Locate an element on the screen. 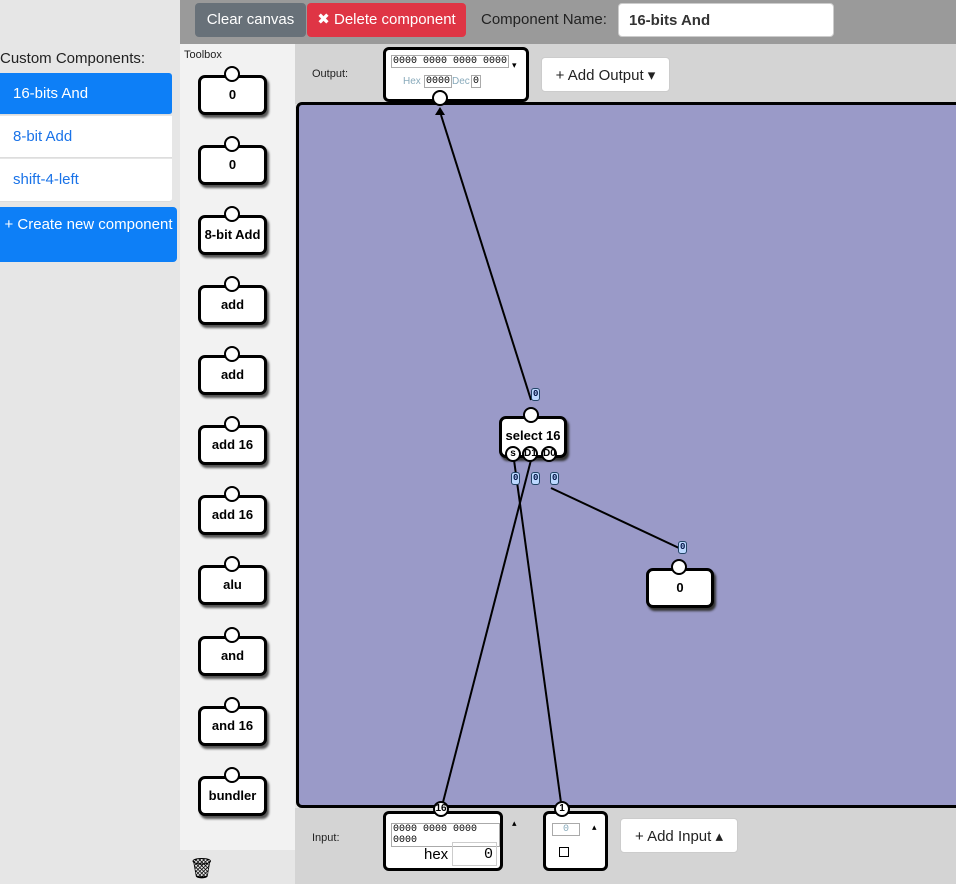 This screenshot has height=884, width=956. input-1-chevron-icon: ▴ is located at coordinates (594, 827).